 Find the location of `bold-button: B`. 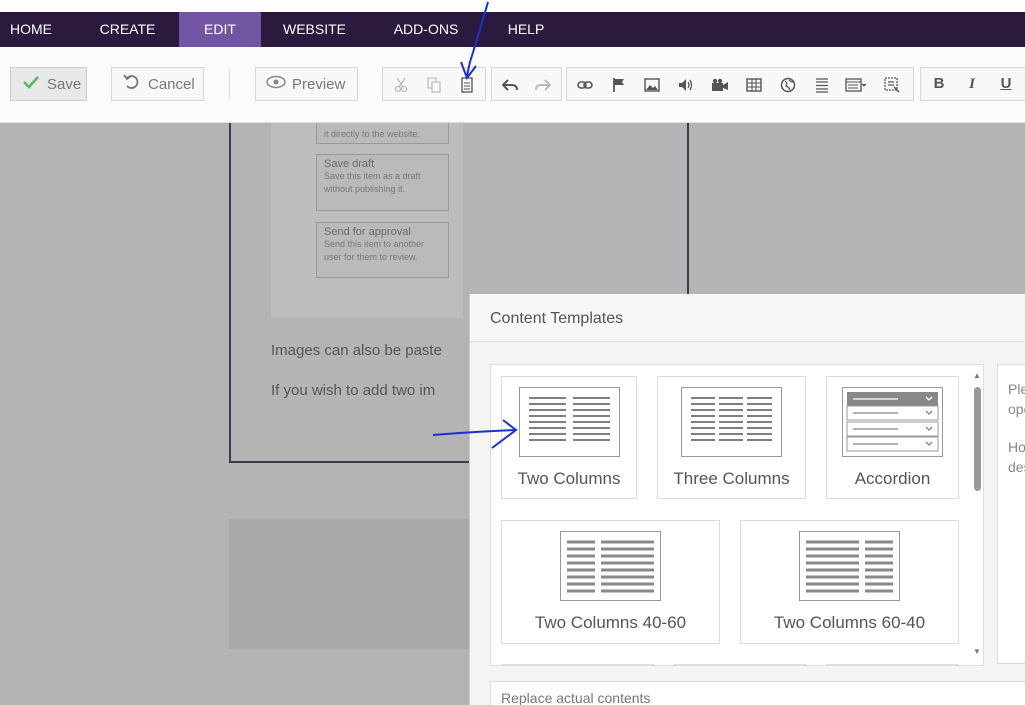

bold-button: B is located at coordinates (939, 84).